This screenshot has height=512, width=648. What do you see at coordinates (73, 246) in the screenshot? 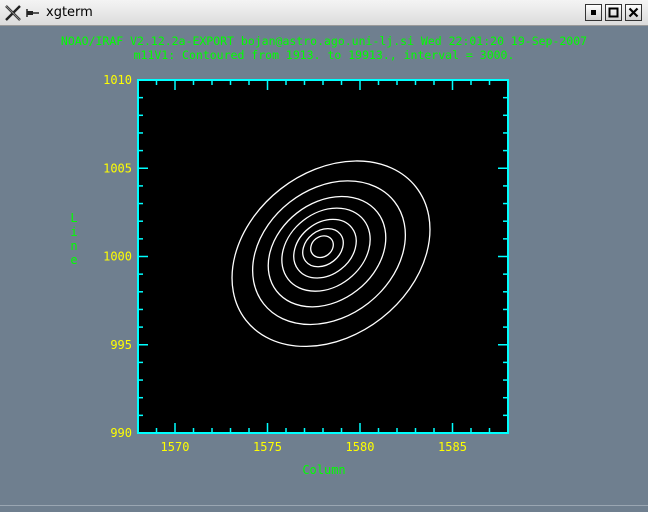
I see `y-axis-label-char: n` at bounding box center [73, 246].